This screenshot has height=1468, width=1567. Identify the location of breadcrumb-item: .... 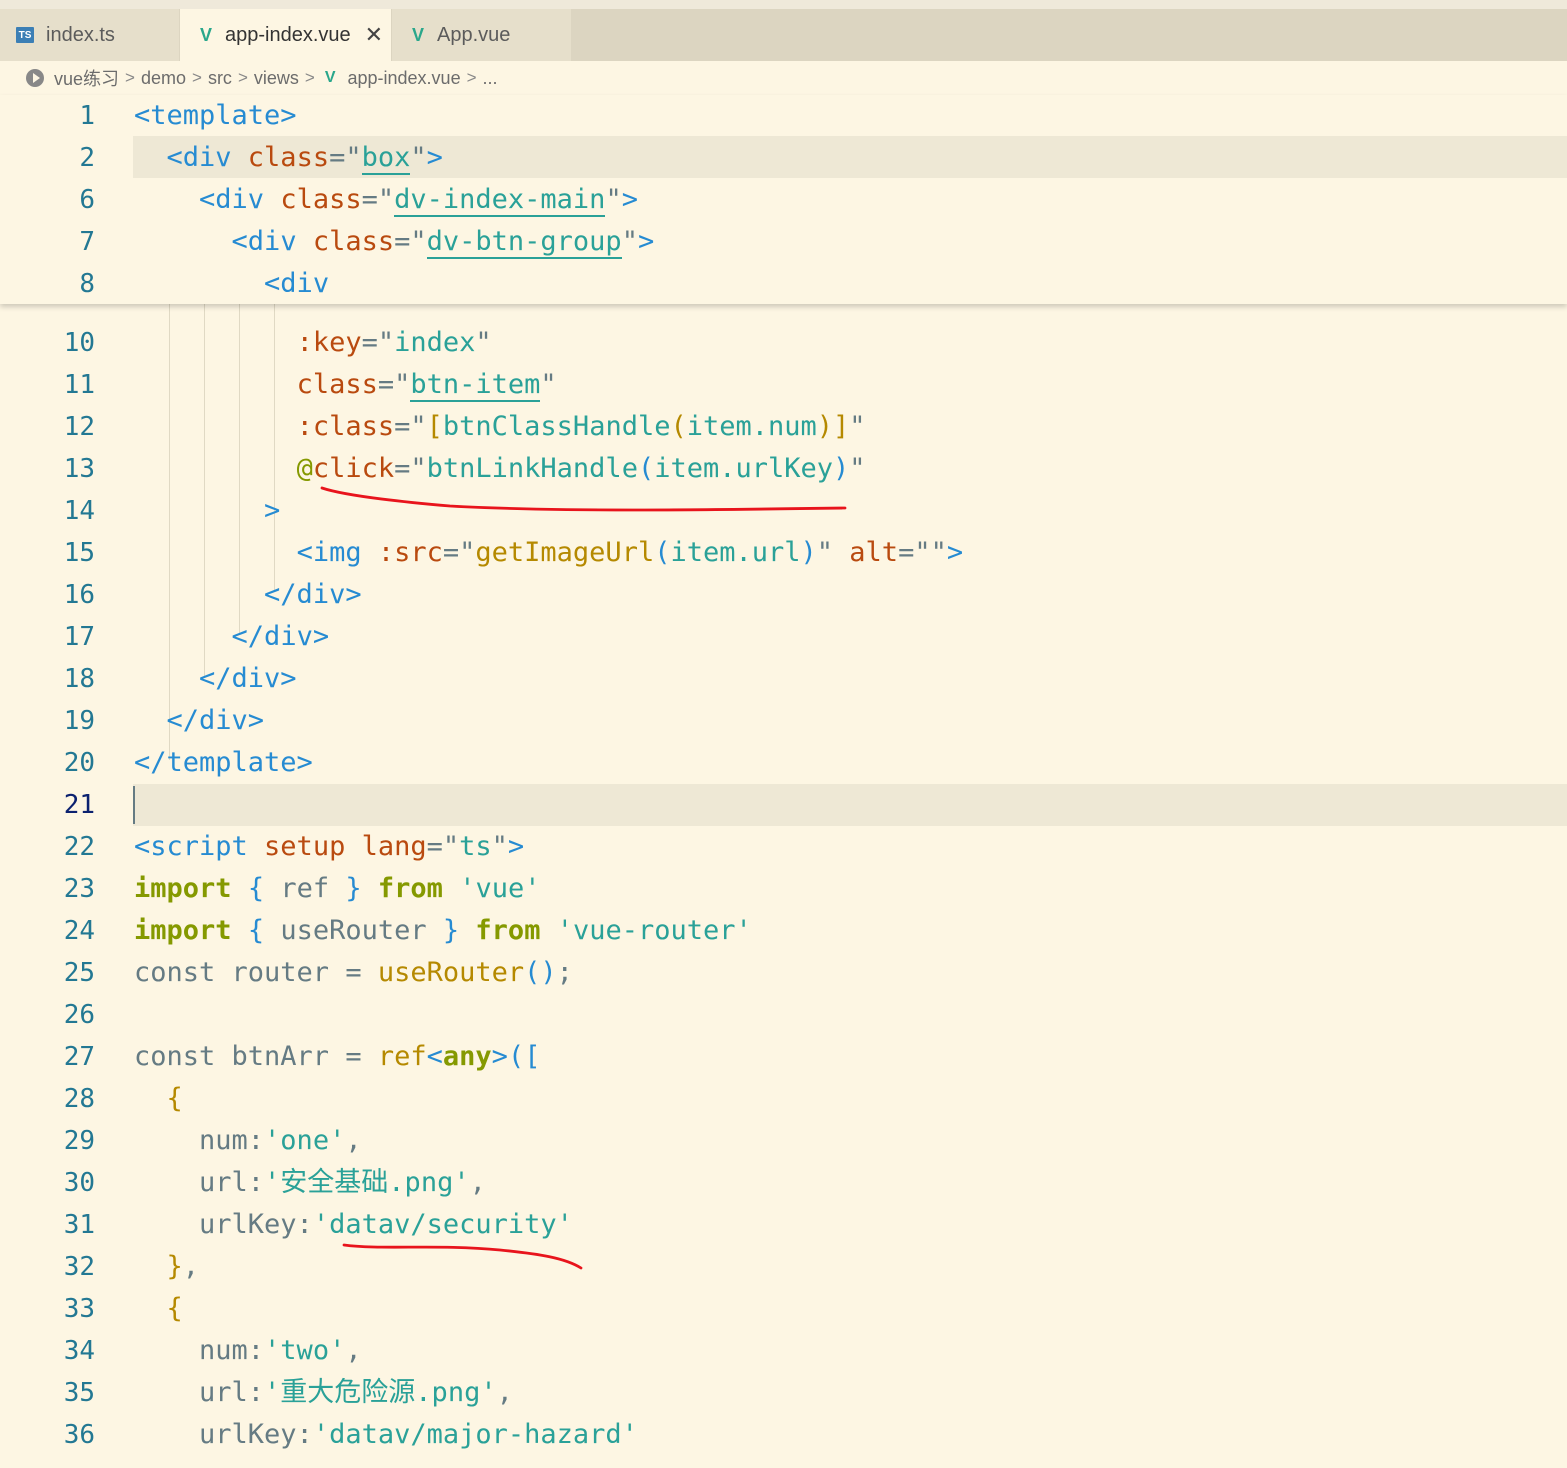
(490, 78).